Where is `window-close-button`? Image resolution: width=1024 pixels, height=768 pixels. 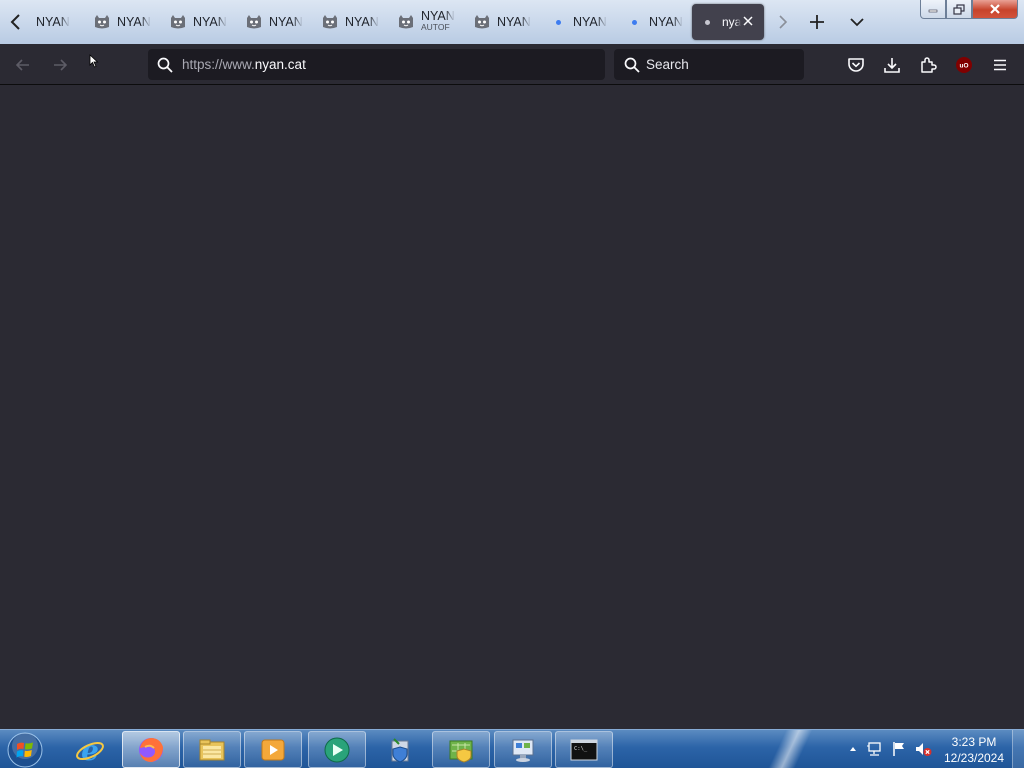 window-close-button is located at coordinates (995, 9).